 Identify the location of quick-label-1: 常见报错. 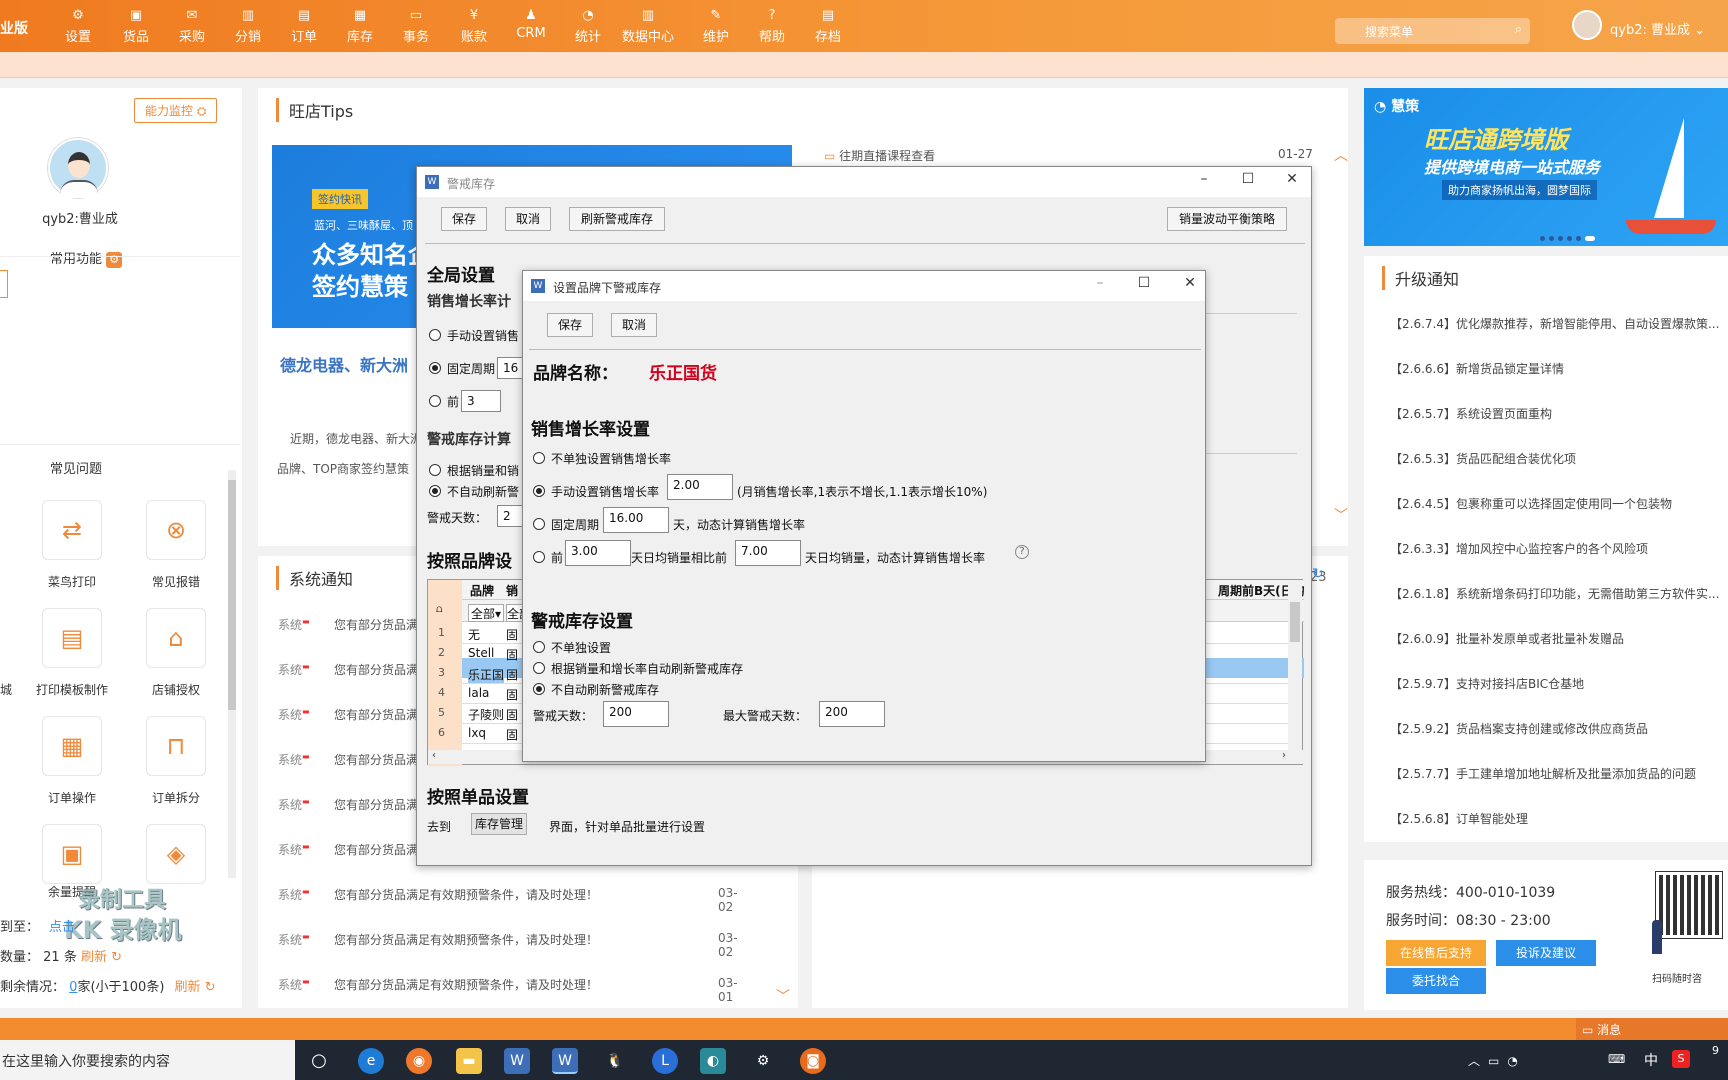
(176, 581).